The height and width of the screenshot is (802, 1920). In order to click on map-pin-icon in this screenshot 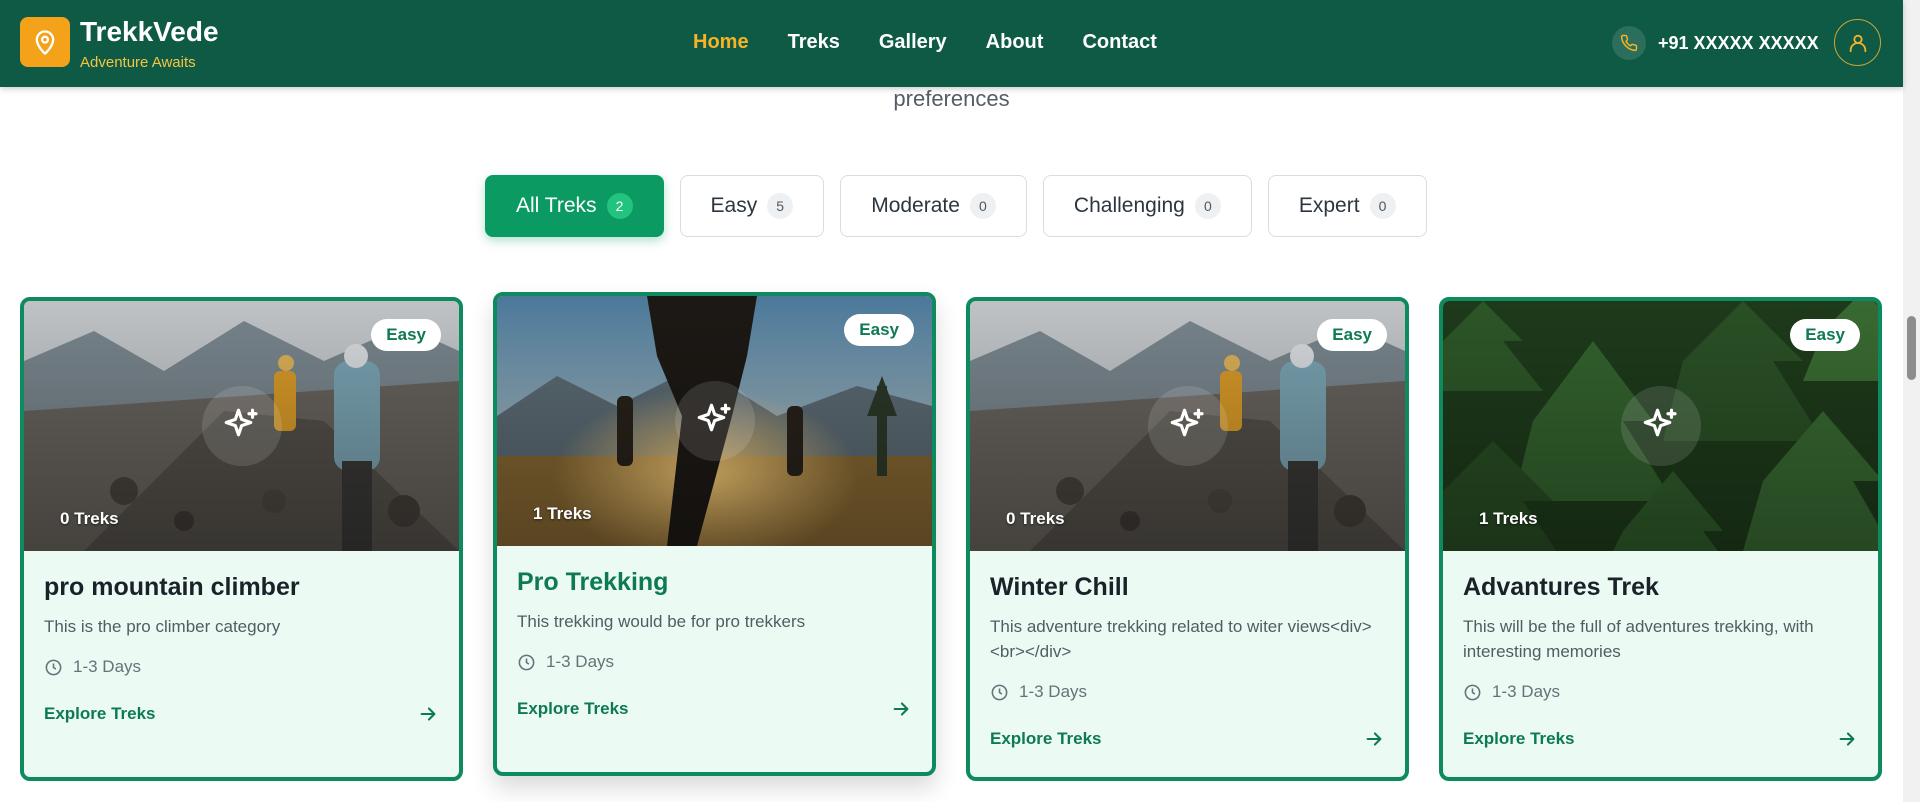, I will do `click(45, 42)`.